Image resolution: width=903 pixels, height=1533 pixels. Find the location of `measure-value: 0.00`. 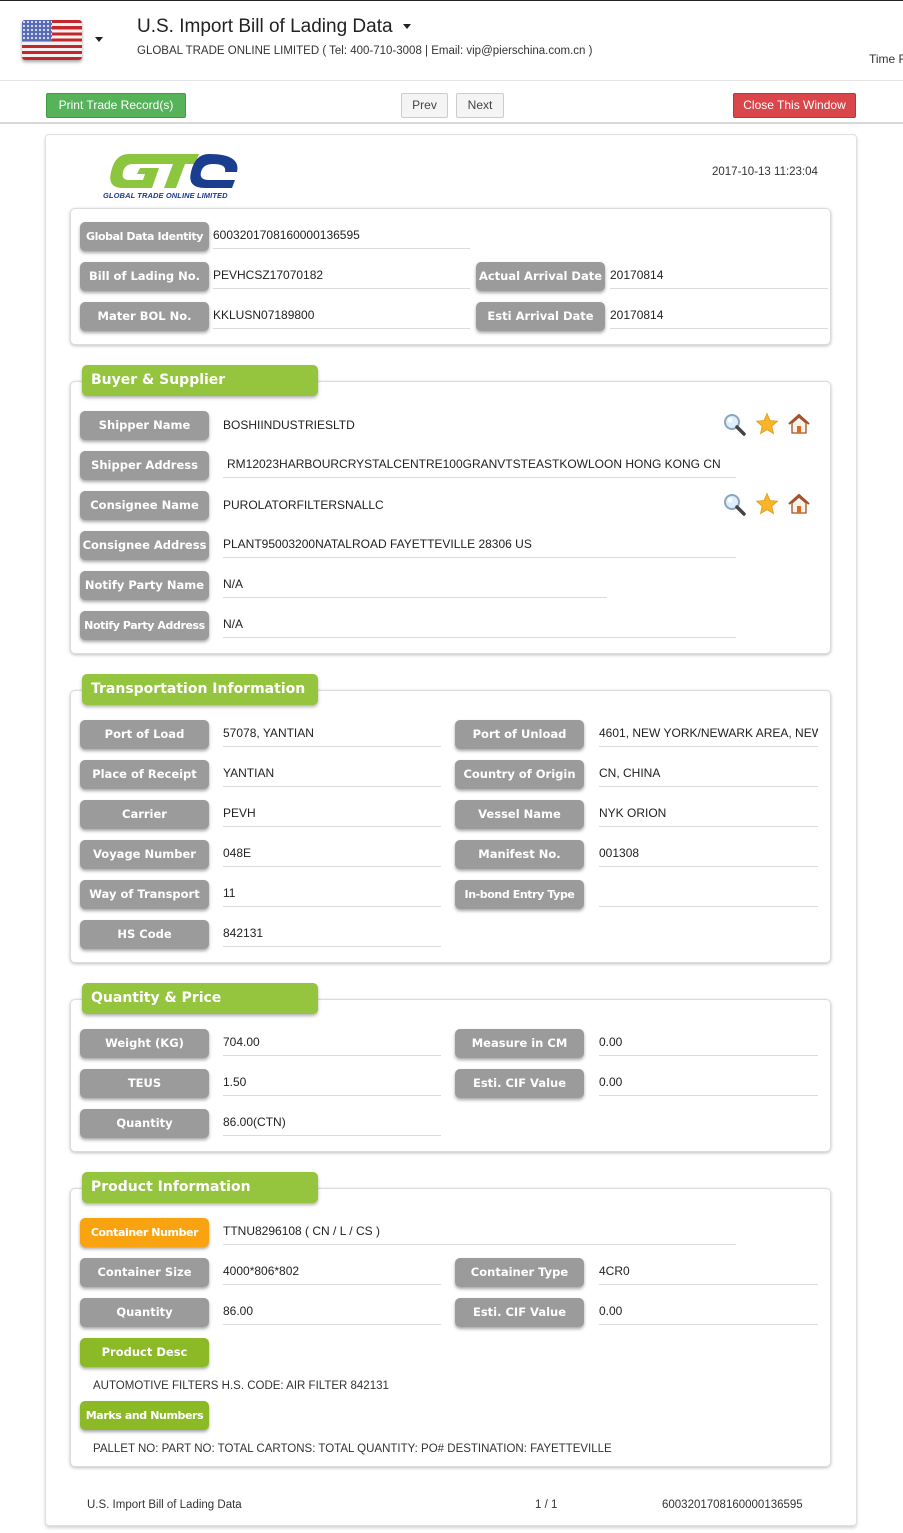

measure-value: 0.00 is located at coordinates (708, 1045).